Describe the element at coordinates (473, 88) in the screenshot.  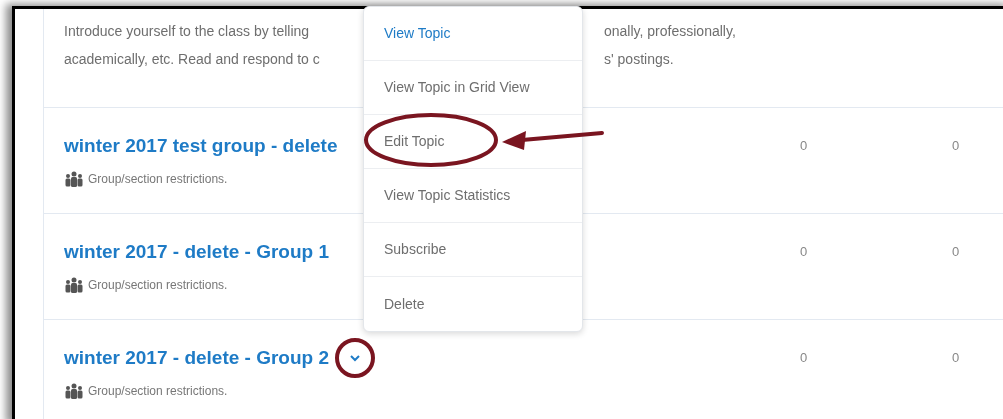
I see `menu-item: View Topic in Grid View` at that location.